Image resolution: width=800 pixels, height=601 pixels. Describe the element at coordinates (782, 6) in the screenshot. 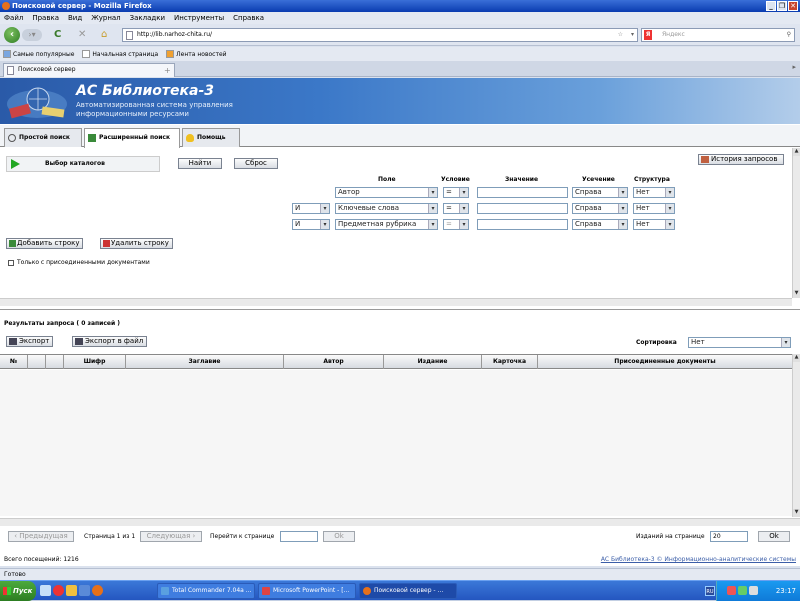

I see `maximize-button: ❐` at that location.